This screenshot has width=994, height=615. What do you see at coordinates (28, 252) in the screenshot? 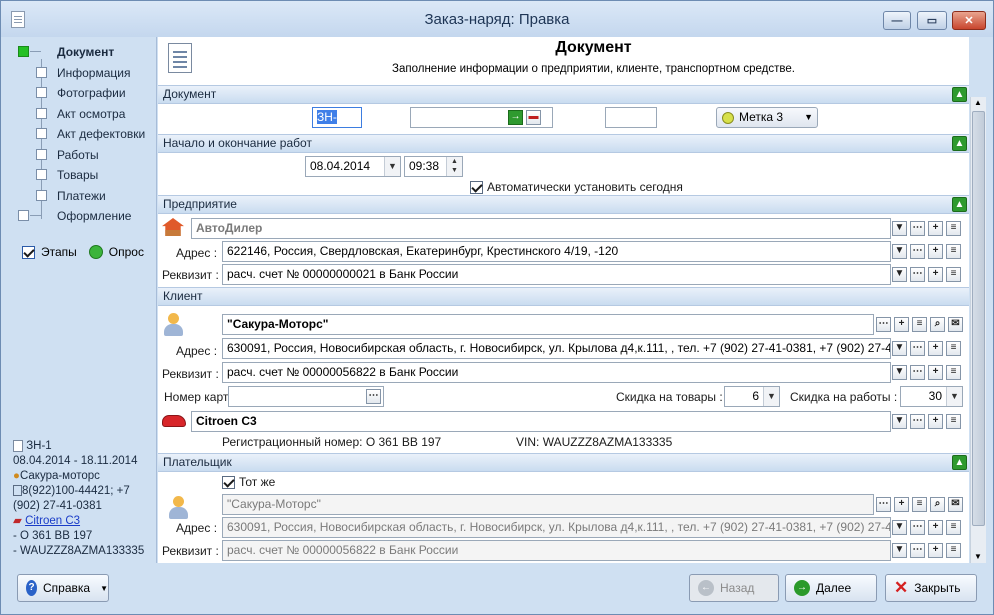
I see `stages-checkbox` at bounding box center [28, 252].